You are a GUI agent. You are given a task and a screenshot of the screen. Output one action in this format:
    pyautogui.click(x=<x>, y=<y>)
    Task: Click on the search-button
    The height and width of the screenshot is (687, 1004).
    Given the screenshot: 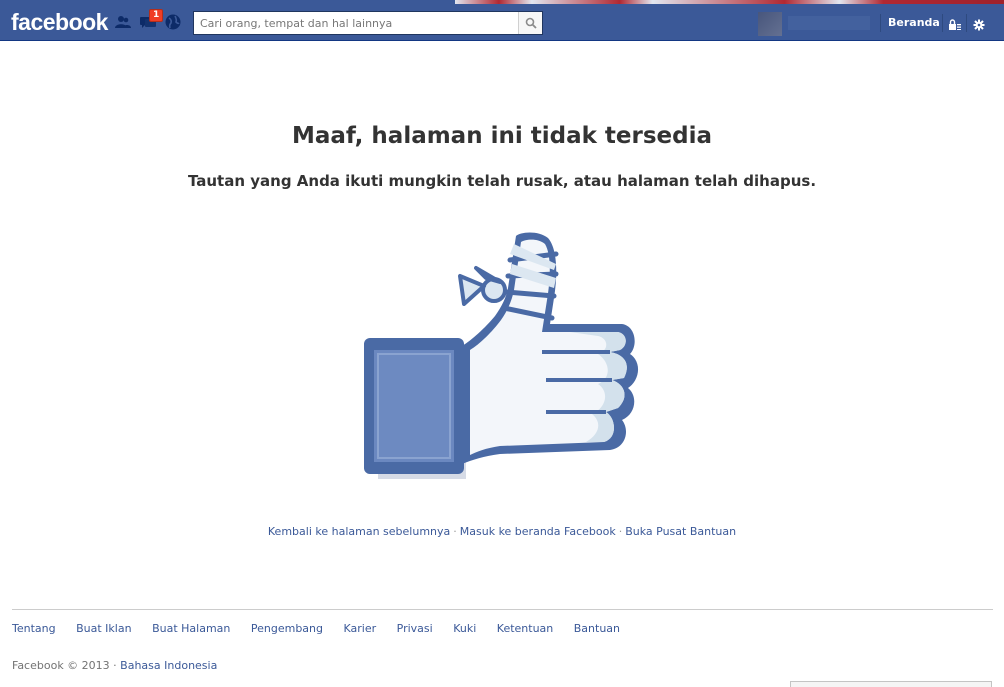 What is the action you would take?
    pyautogui.click(x=530, y=23)
    